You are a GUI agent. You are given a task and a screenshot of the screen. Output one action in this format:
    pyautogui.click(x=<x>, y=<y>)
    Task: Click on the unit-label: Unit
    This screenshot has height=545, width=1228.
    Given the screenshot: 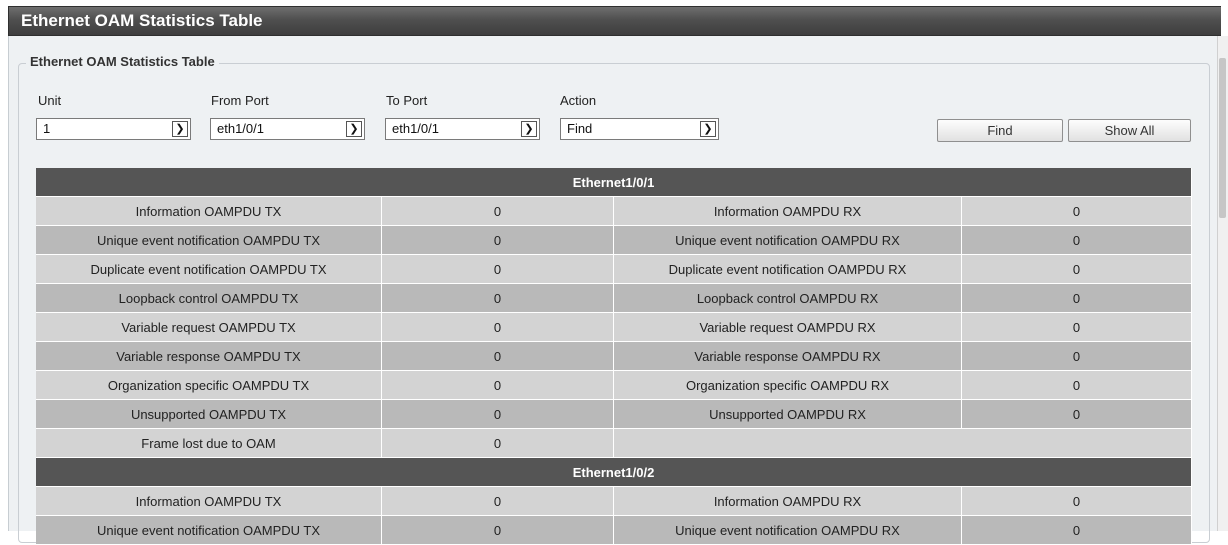 What is the action you would take?
    pyautogui.click(x=50, y=100)
    